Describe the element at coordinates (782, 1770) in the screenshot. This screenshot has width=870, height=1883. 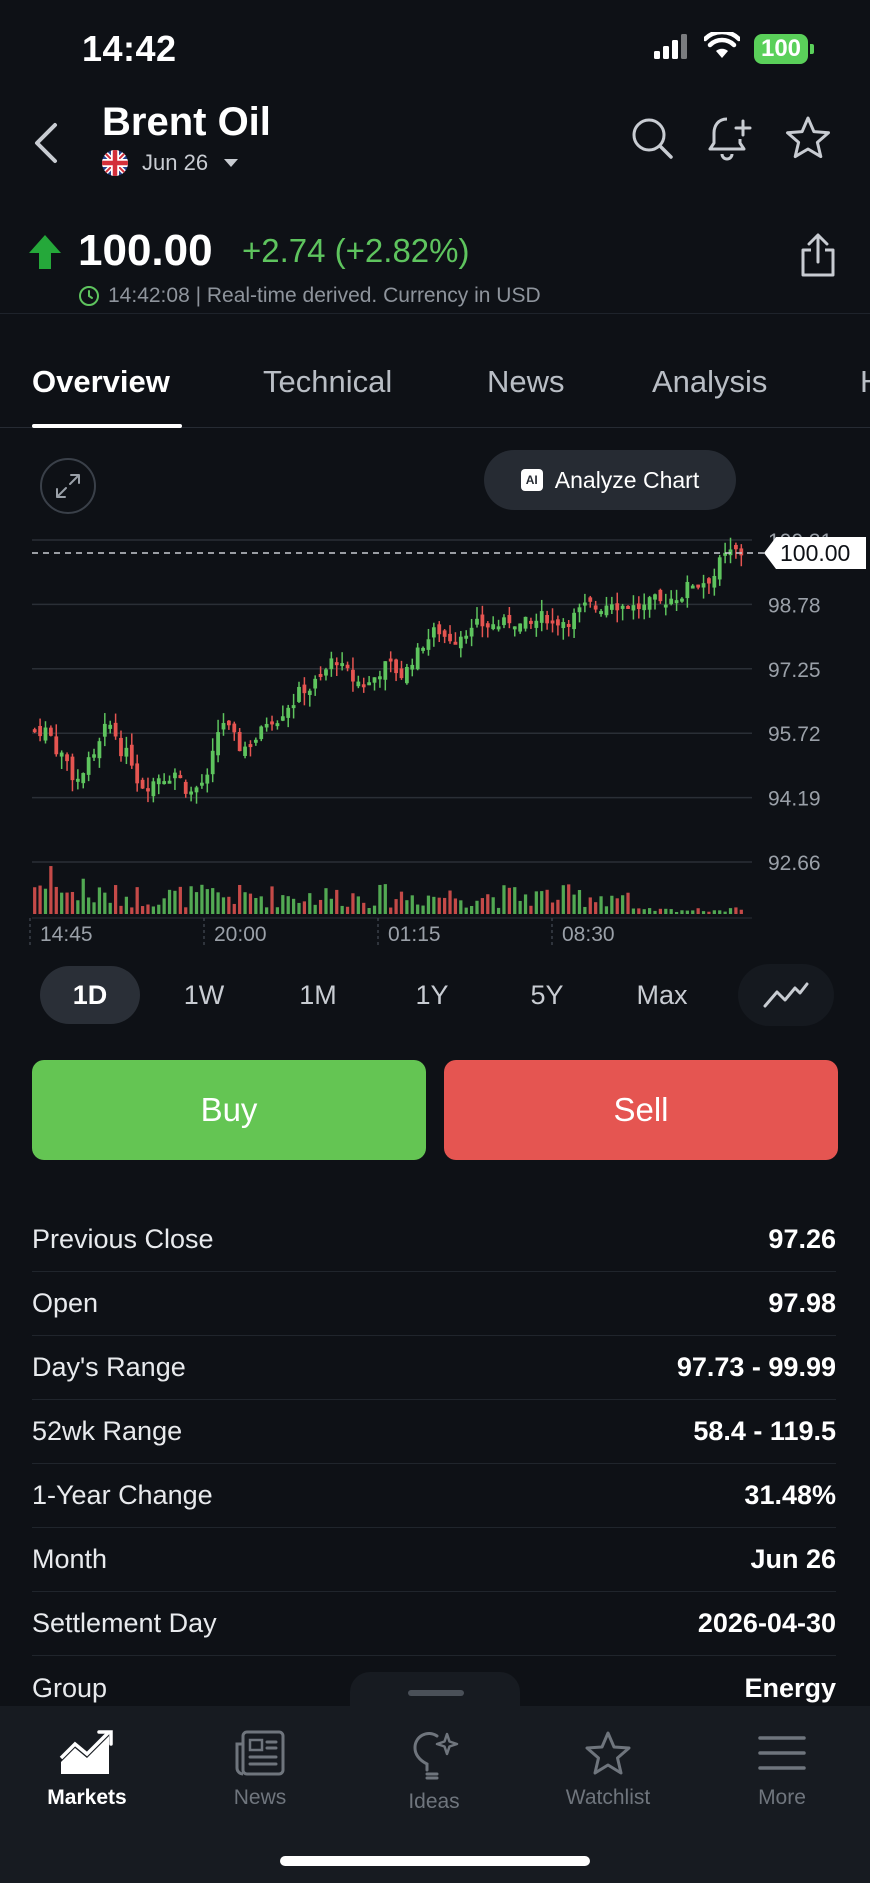
I see `nav-more: More` at that location.